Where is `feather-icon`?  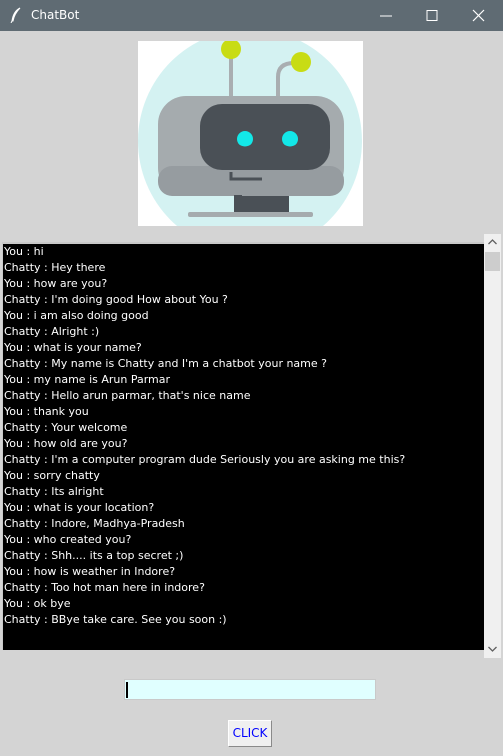 feather-icon is located at coordinates (16, 15).